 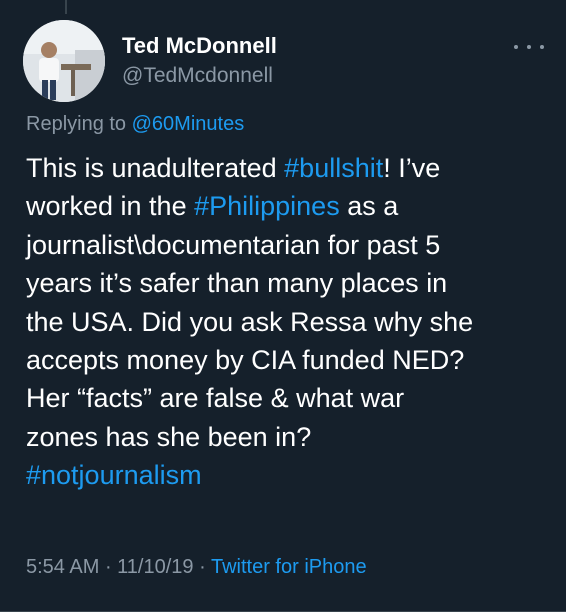 I want to click on tweet-text-segment: accepts money by CIA funded NED?, so click(x=245, y=360).